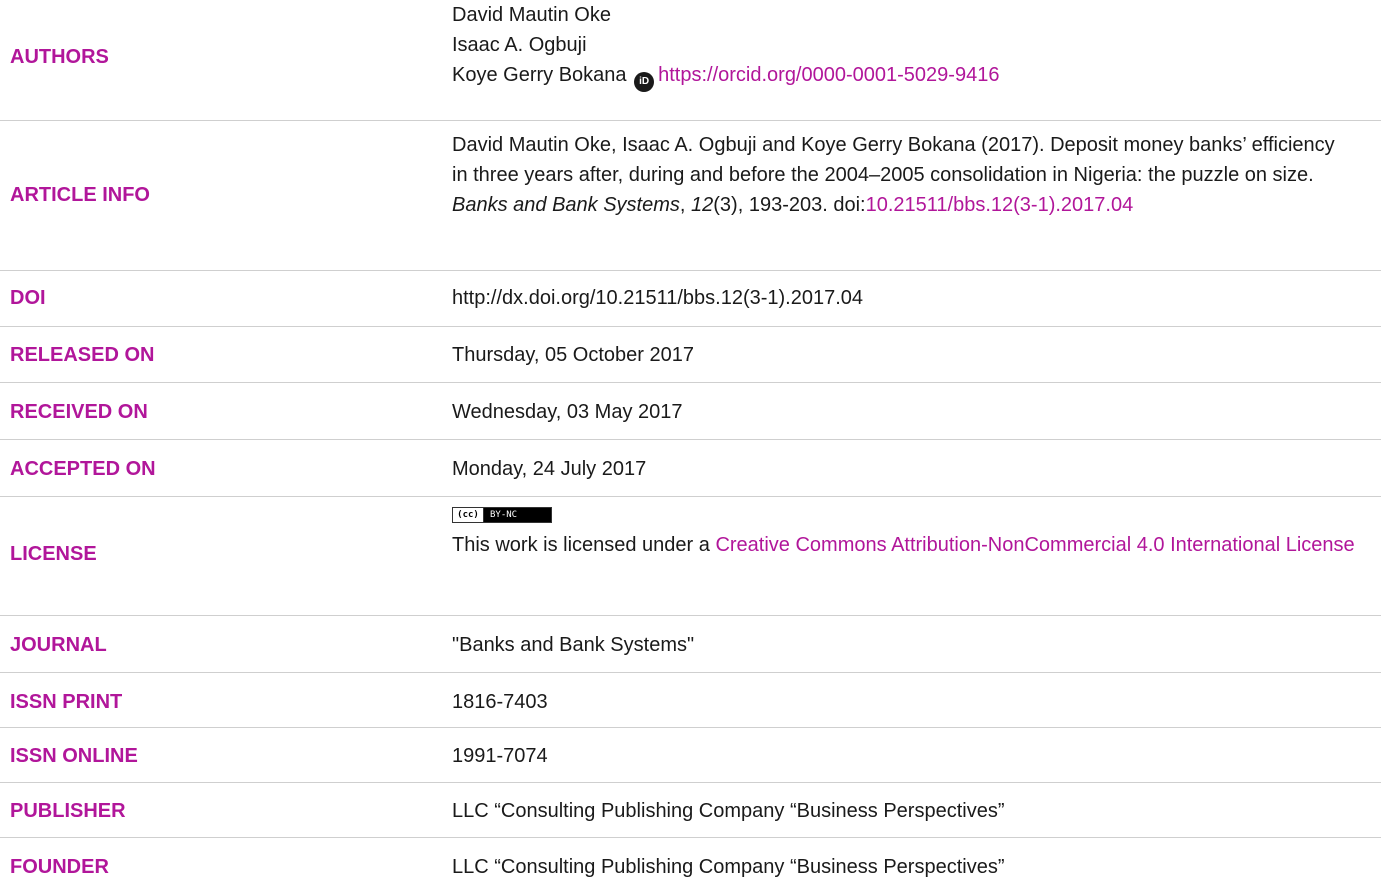 This screenshot has height=891, width=1381. Describe the element at coordinates (28, 298) in the screenshot. I see `label-doi: DOI` at that location.